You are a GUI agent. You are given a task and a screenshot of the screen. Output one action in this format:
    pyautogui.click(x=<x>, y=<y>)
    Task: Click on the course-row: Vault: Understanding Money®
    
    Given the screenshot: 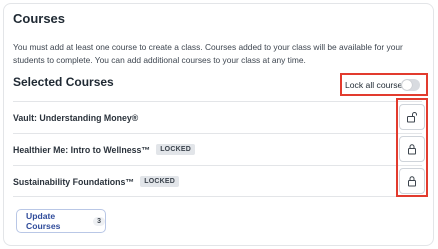 What is the action you would take?
    pyautogui.click(x=217, y=117)
    